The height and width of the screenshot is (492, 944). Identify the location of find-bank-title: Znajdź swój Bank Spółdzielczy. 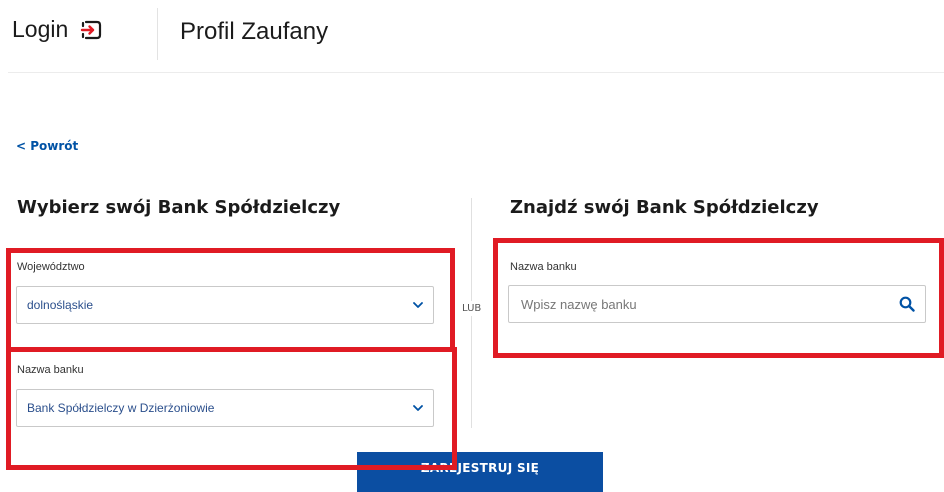
(664, 207).